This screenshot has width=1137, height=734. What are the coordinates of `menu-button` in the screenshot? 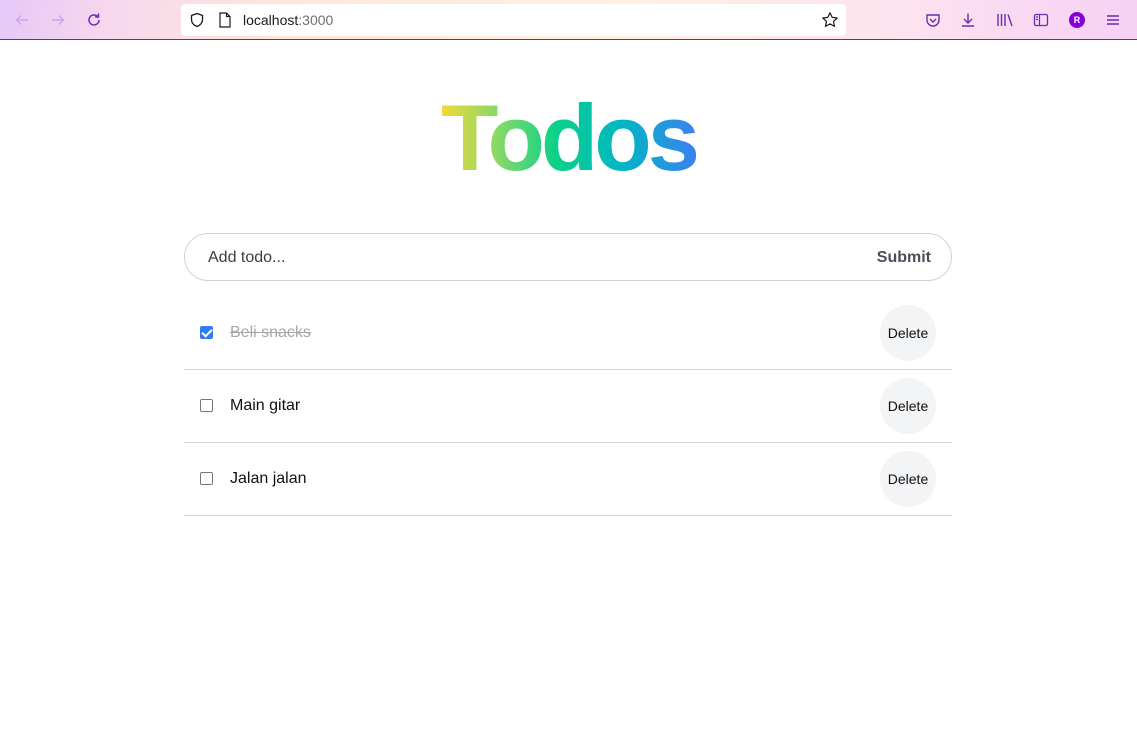 It's located at (1113, 20).